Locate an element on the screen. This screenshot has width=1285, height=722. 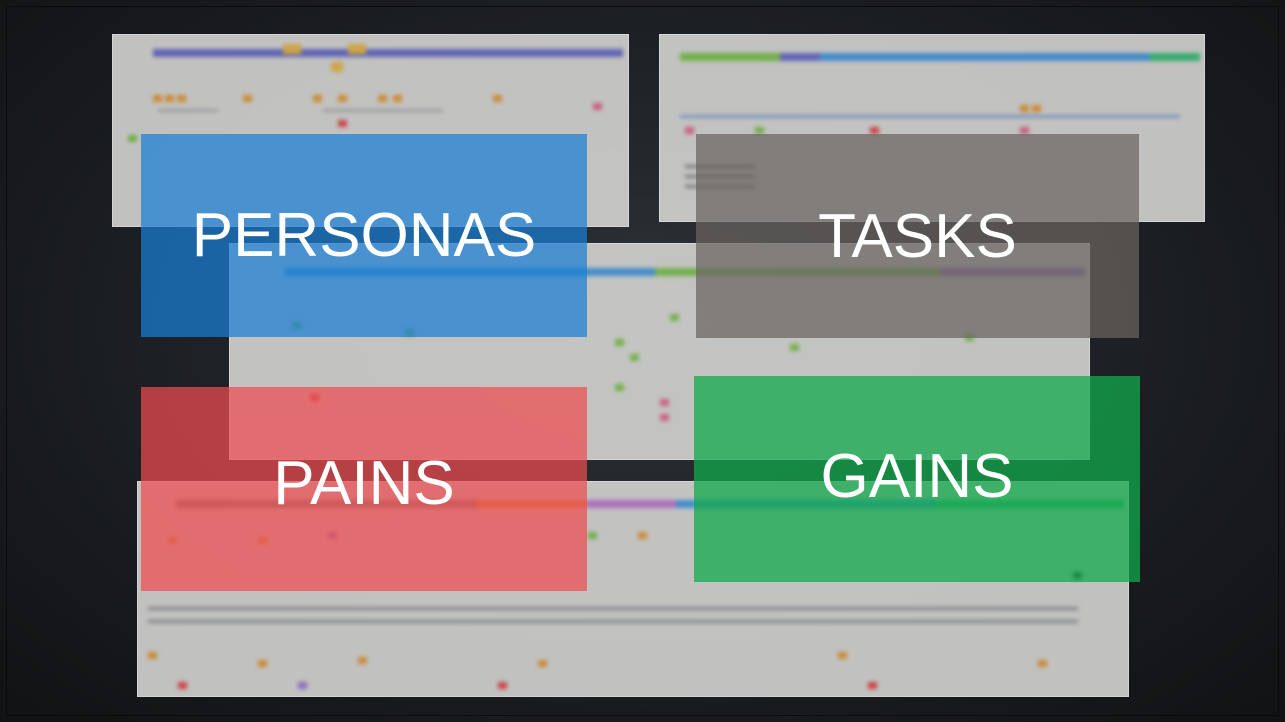
pains-box: PAINS is located at coordinates (364, 489).